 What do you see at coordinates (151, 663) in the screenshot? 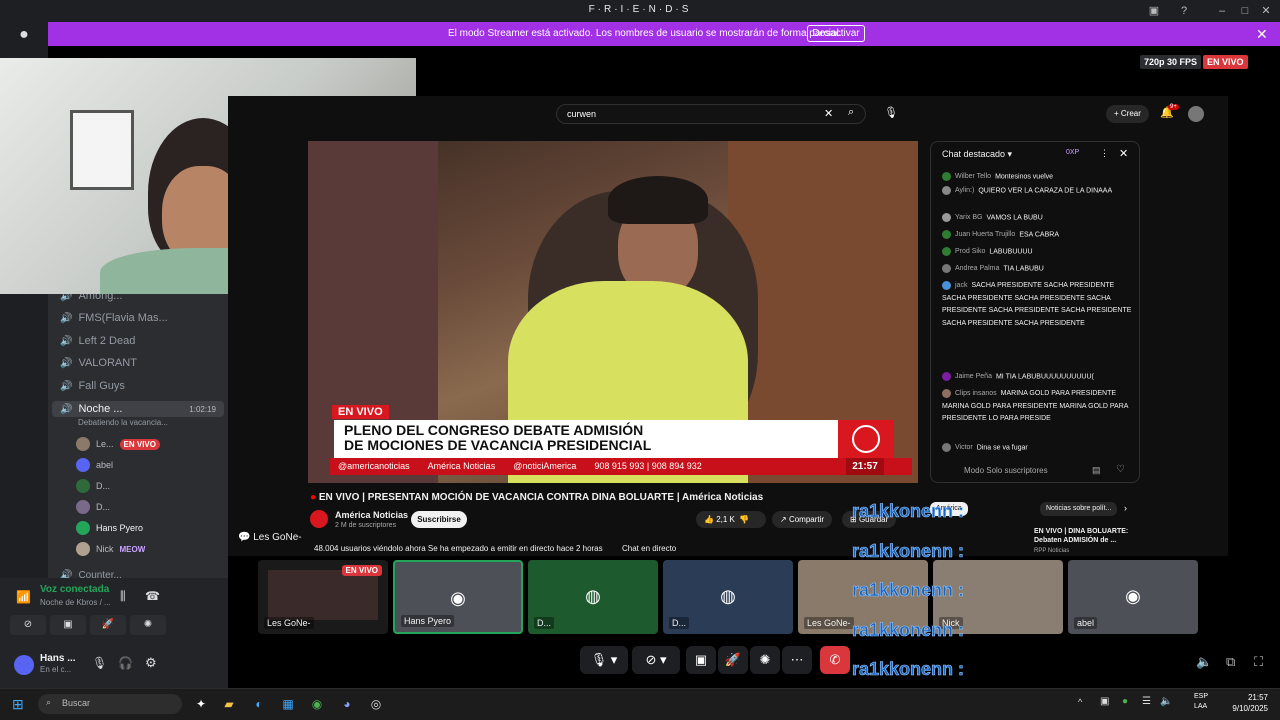
I see `gear-icon: ⚙` at bounding box center [151, 663].